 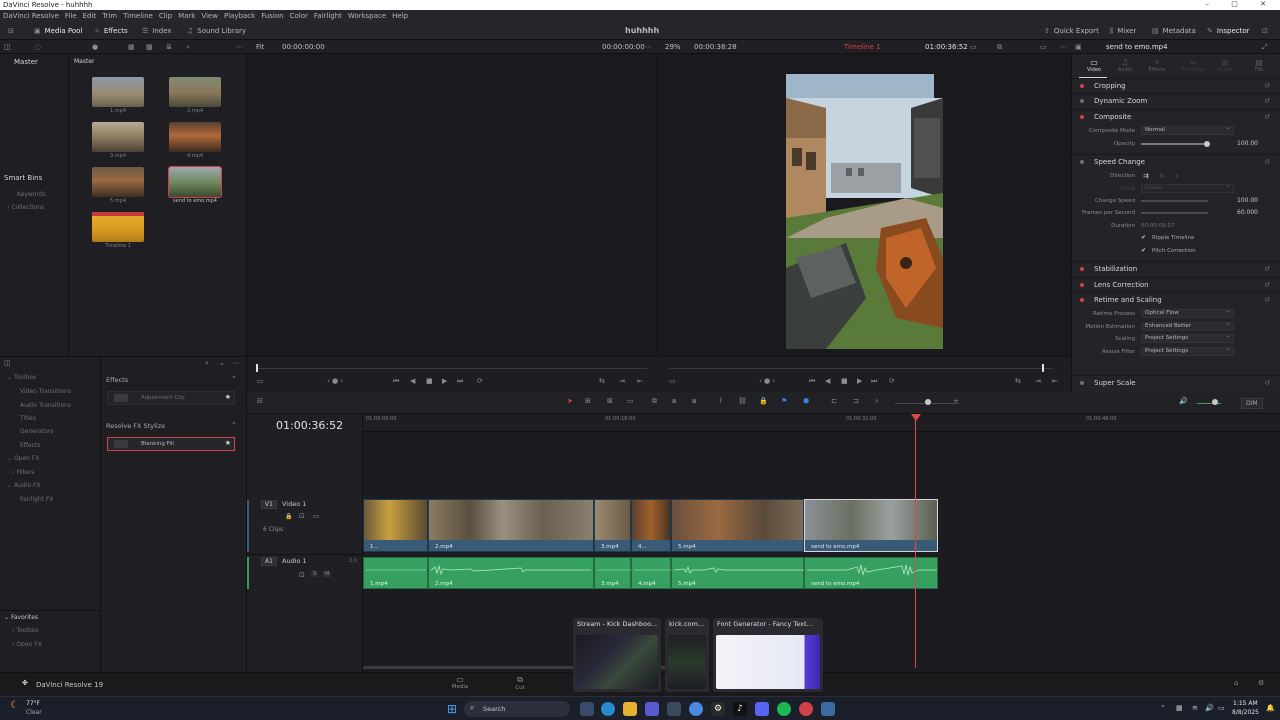 What do you see at coordinates (956, 401) in the screenshot?
I see `zoom-in-icon: +` at bounding box center [956, 401].